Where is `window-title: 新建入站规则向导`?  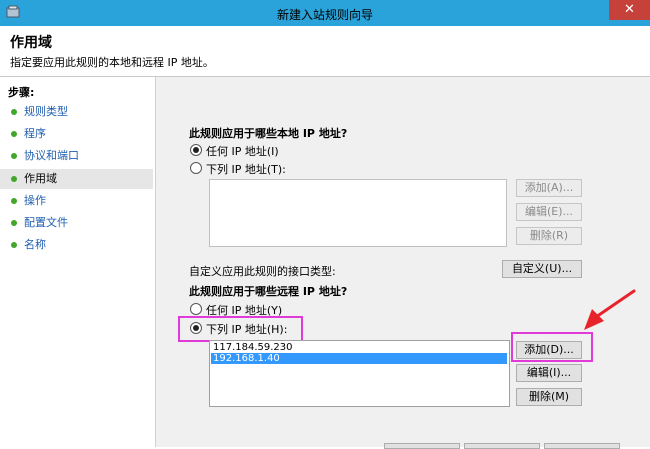
window-title: 新建入站规则向导 is located at coordinates (324, 15).